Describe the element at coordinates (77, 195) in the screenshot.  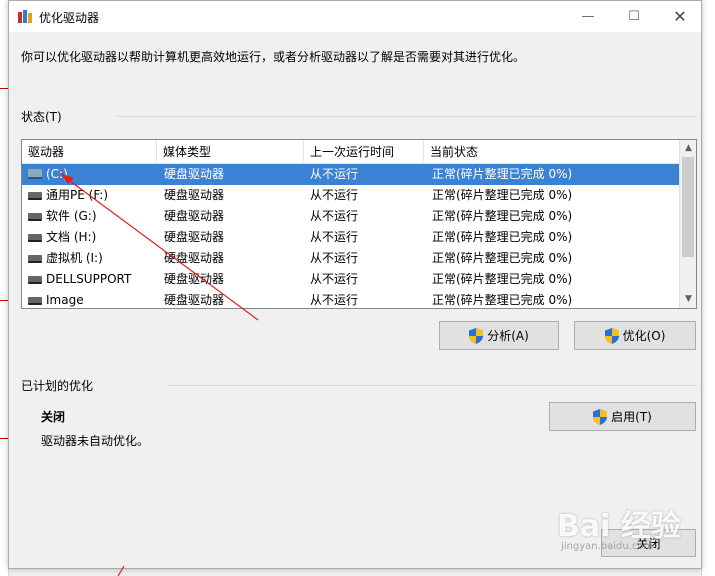
I see `drive-name: 通用PE (F:)` at that location.